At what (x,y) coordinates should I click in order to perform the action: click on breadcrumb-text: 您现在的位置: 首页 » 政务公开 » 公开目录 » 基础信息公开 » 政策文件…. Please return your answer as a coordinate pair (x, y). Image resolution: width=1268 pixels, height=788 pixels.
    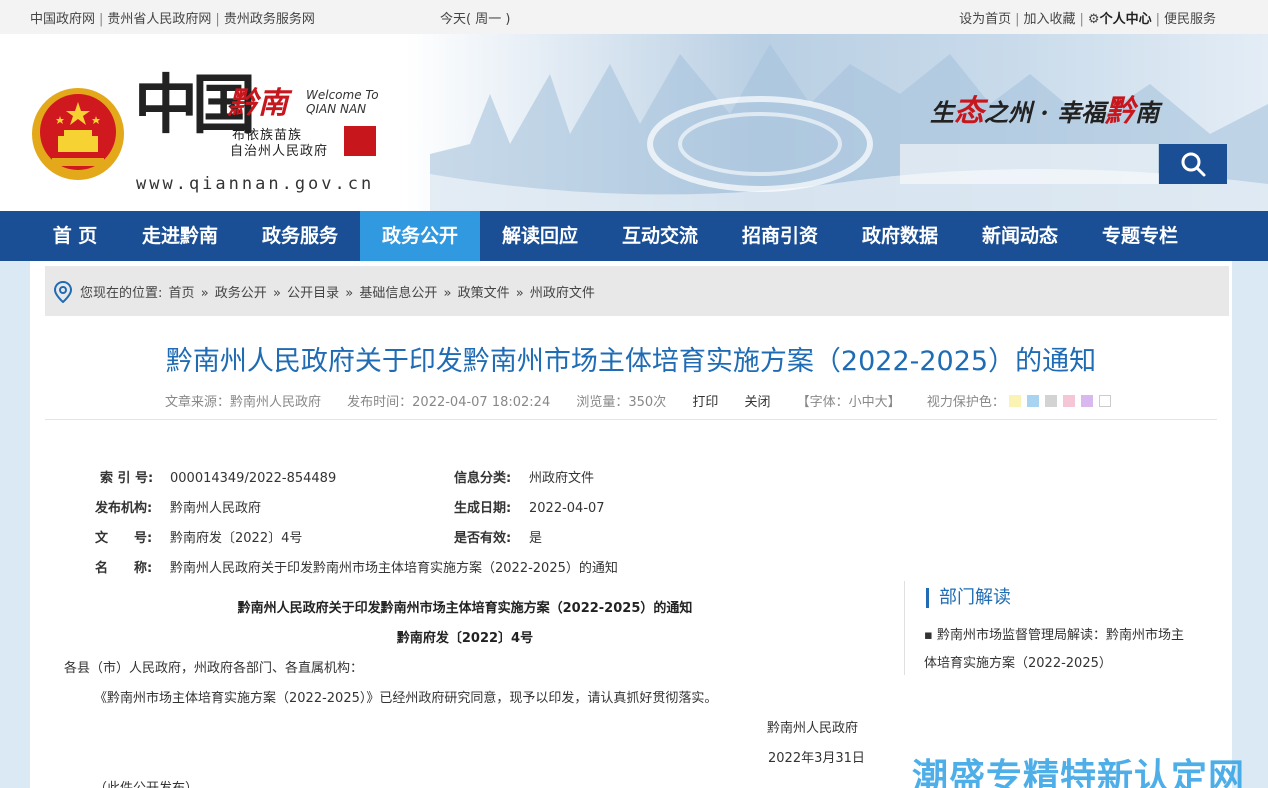
    Looking at the image, I should click on (337, 293).